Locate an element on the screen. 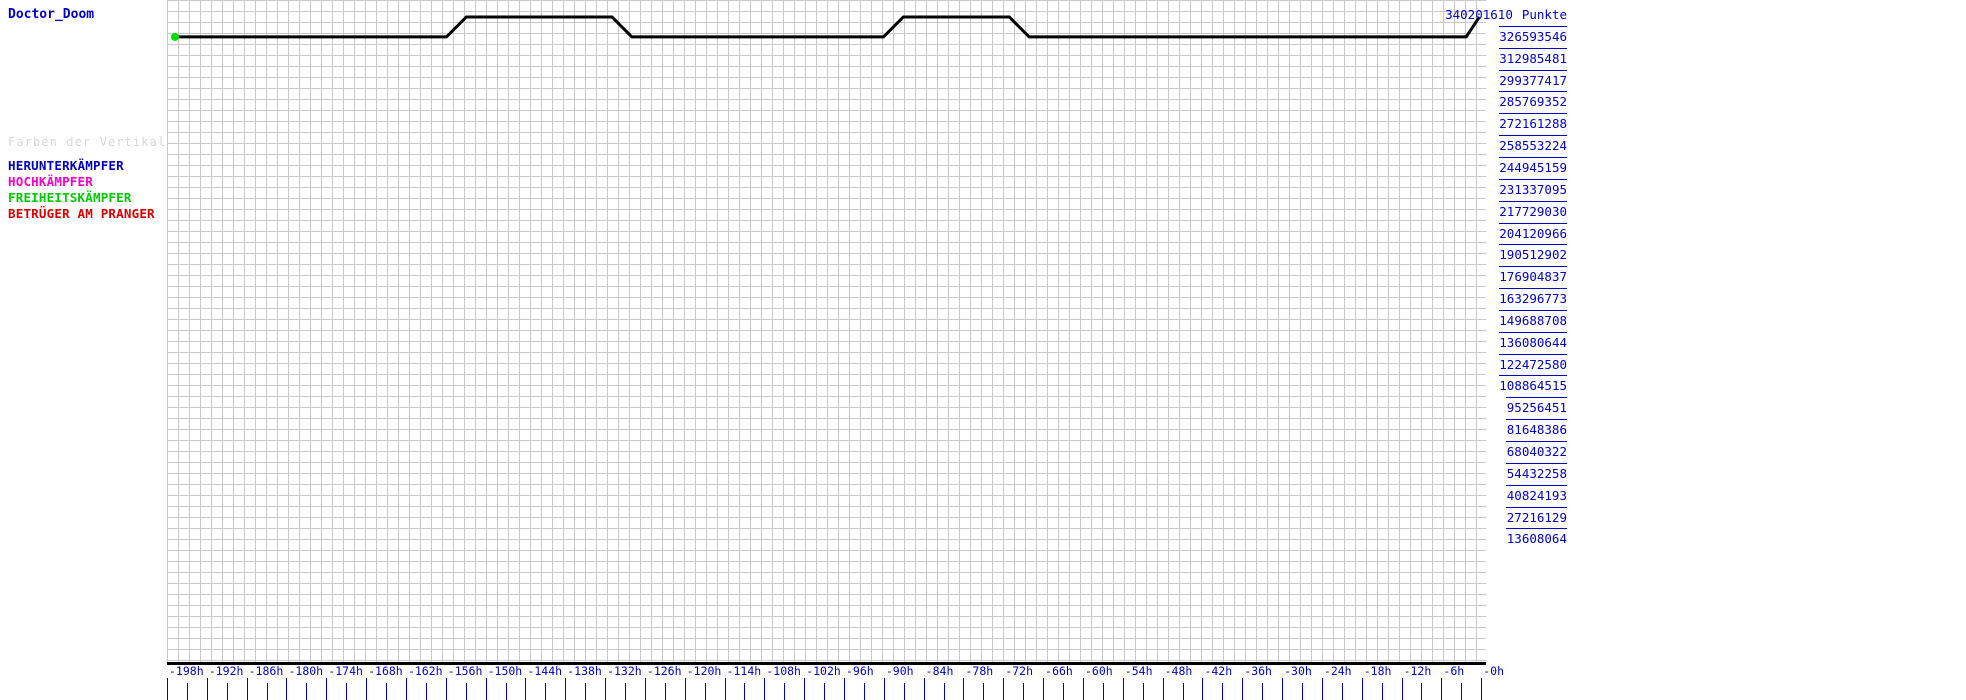 The image size is (1966, 700). series-canvas is located at coordinates (826, 28).